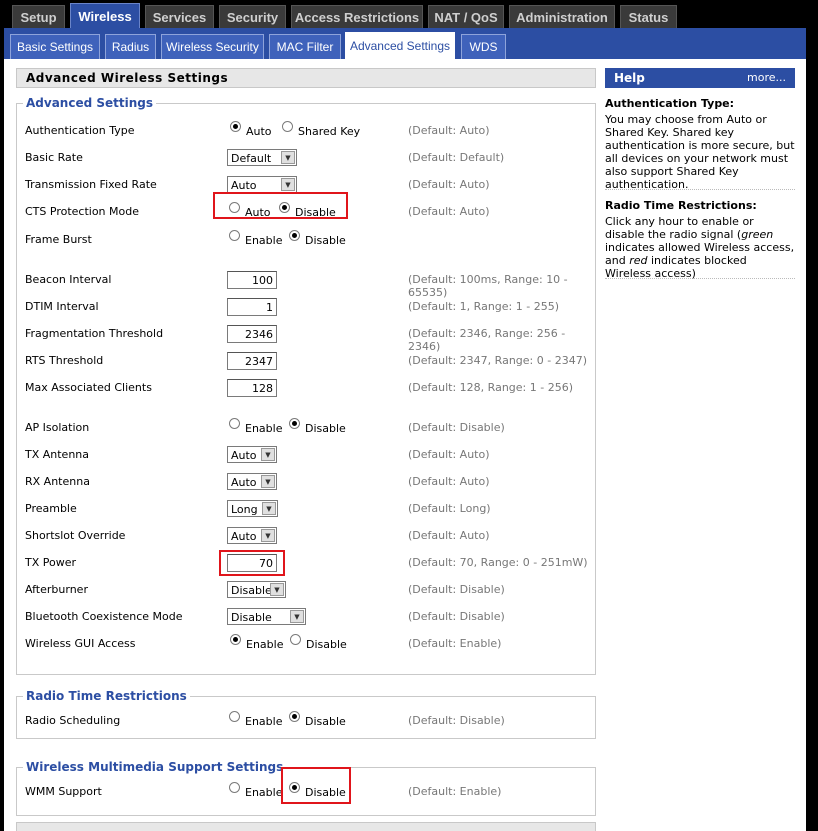 This screenshot has width=818, height=831. What do you see at coordinates (130, 46) in the screenshot?
I see `subtab-radius: Radius` at bounding box center [130, 46].